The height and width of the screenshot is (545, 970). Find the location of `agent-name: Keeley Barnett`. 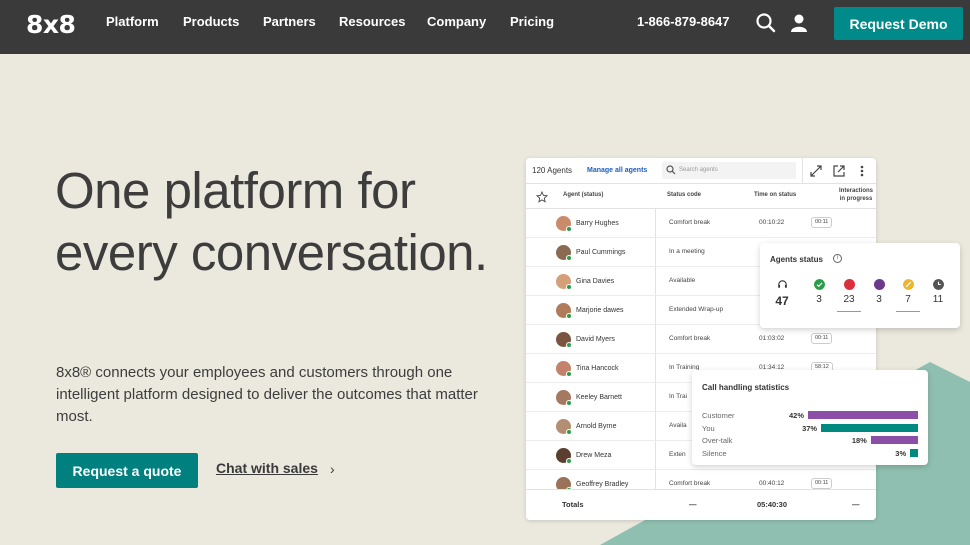

agent-name: Keeley Barnett is located at coordinates (599, 397).